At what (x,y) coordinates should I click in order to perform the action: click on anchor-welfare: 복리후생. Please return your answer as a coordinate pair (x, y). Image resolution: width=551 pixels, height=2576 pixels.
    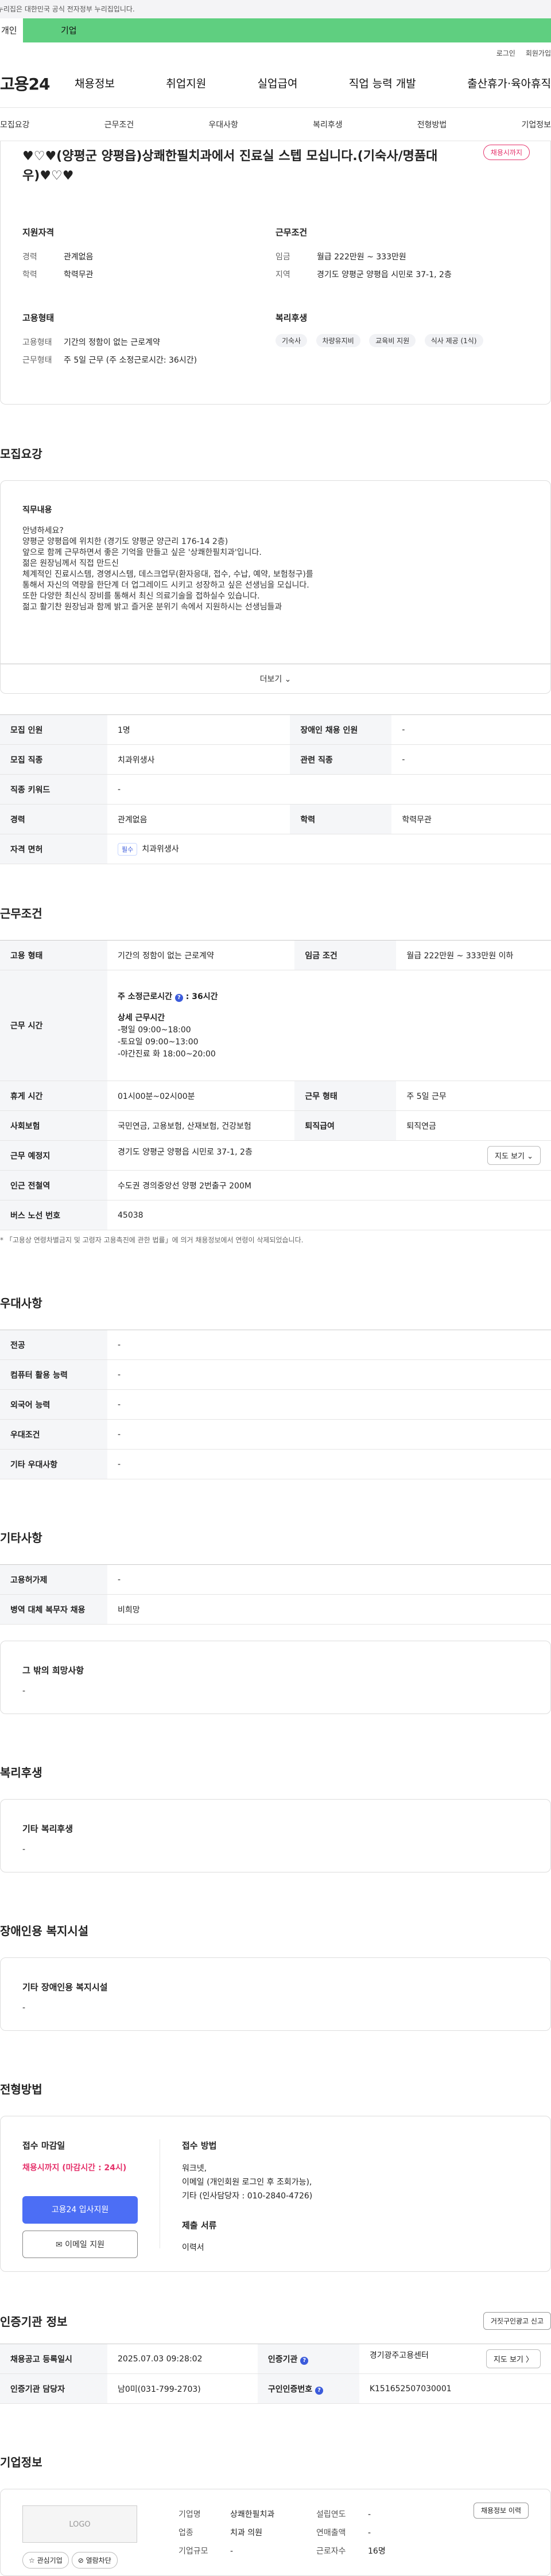
    Looking at the image, I should click on (328, 124).